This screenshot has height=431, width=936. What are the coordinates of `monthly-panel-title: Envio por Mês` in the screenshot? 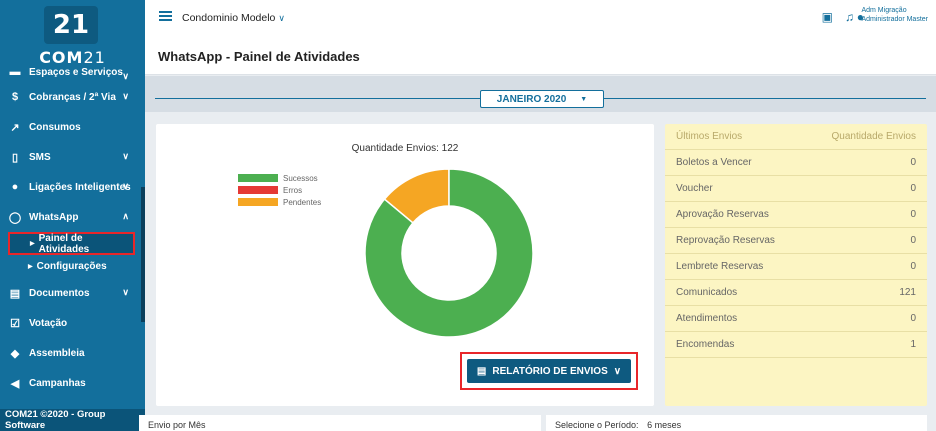 It's located at (177, 425).